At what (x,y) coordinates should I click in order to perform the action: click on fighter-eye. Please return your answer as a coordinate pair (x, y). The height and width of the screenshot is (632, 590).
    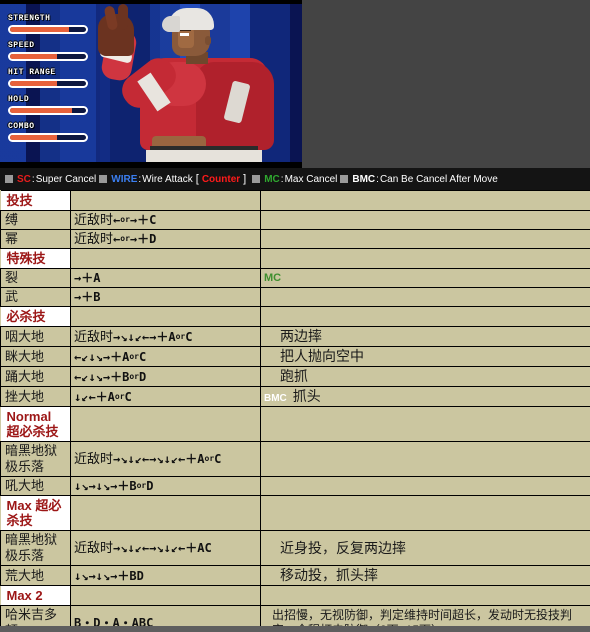
    Looking at the image, I should click on (184, 34).